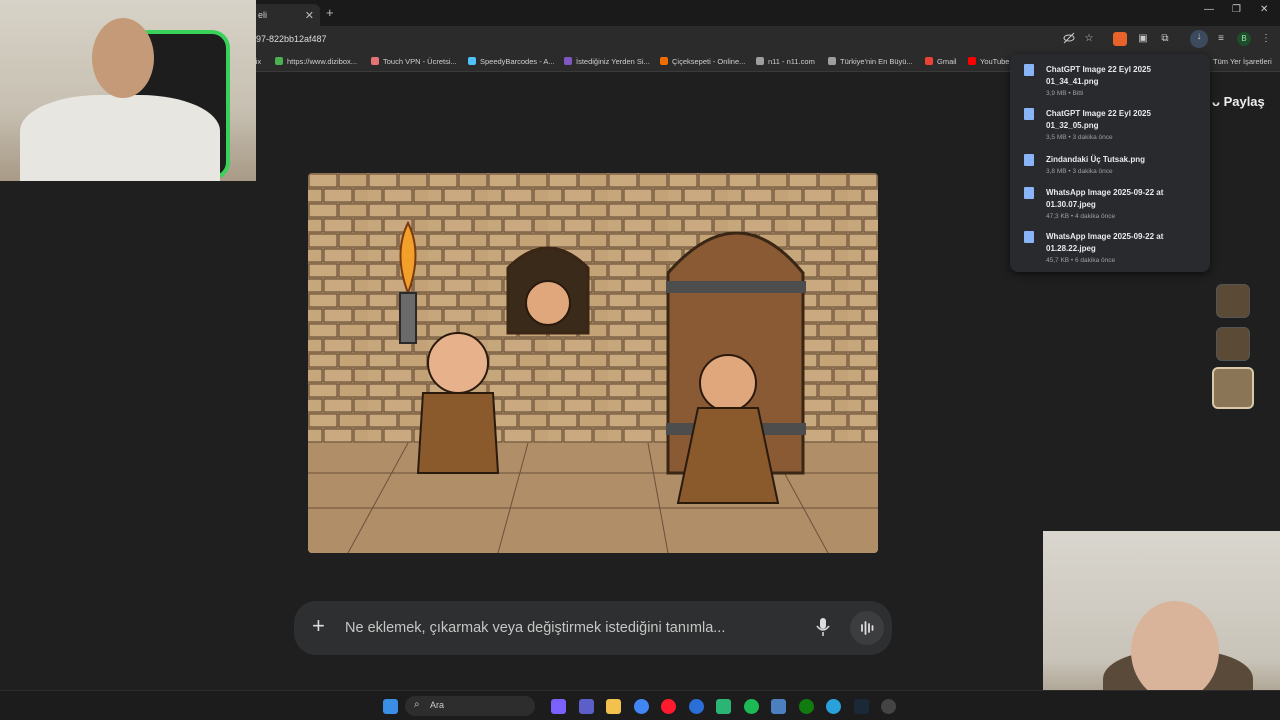  I want to click on share-button: ᴗ Paylaş, so click(1238, 101).